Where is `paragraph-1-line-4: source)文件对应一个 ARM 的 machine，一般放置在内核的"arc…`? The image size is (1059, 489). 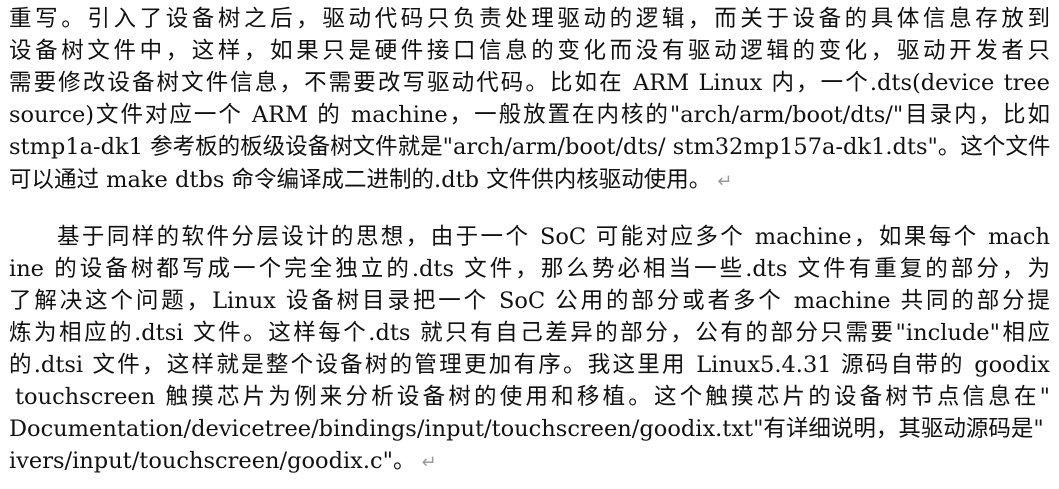 paragraph-1-line-4: source)文件对应一个 ARM 的 machine，一般放置在内核的"arc… is located at coordinates (529, 115).